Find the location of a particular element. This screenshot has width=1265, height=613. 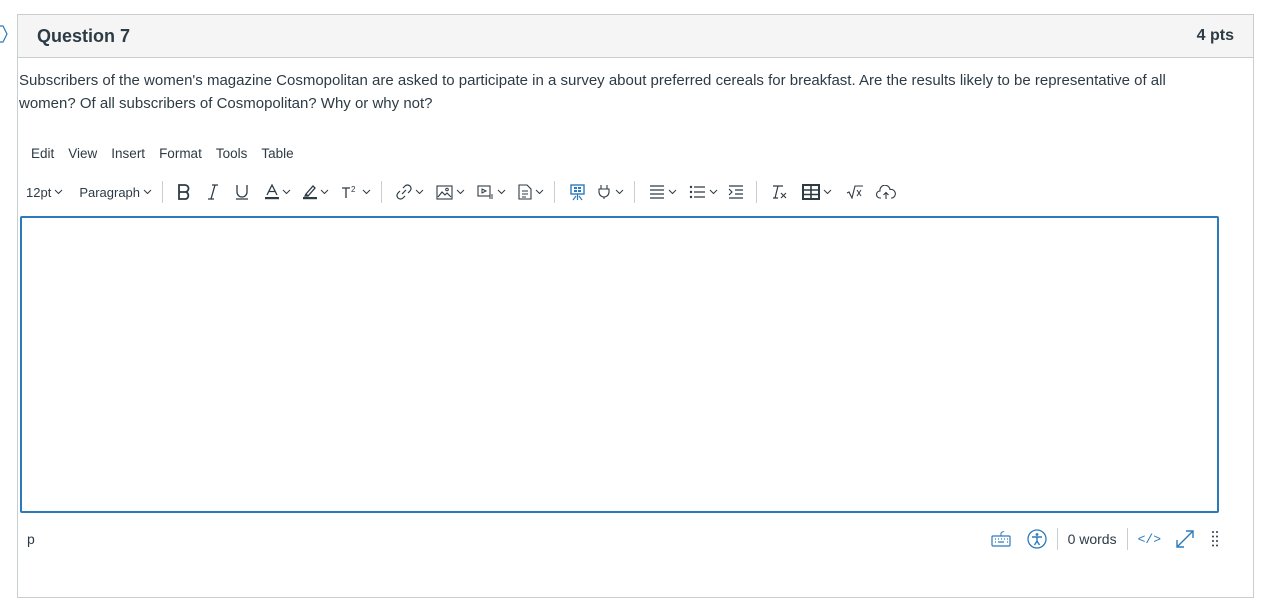

editor-menubar: Edit View Insert Format Tools Table is located at coordinates (162, 153).